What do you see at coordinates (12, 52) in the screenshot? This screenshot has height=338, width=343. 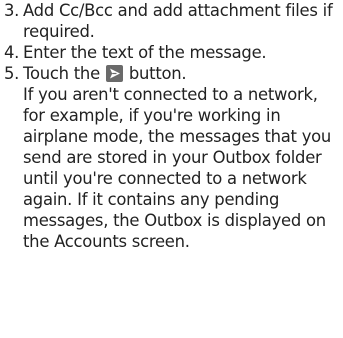 I see `step-number: 4.` at bounding box center [12, 52].